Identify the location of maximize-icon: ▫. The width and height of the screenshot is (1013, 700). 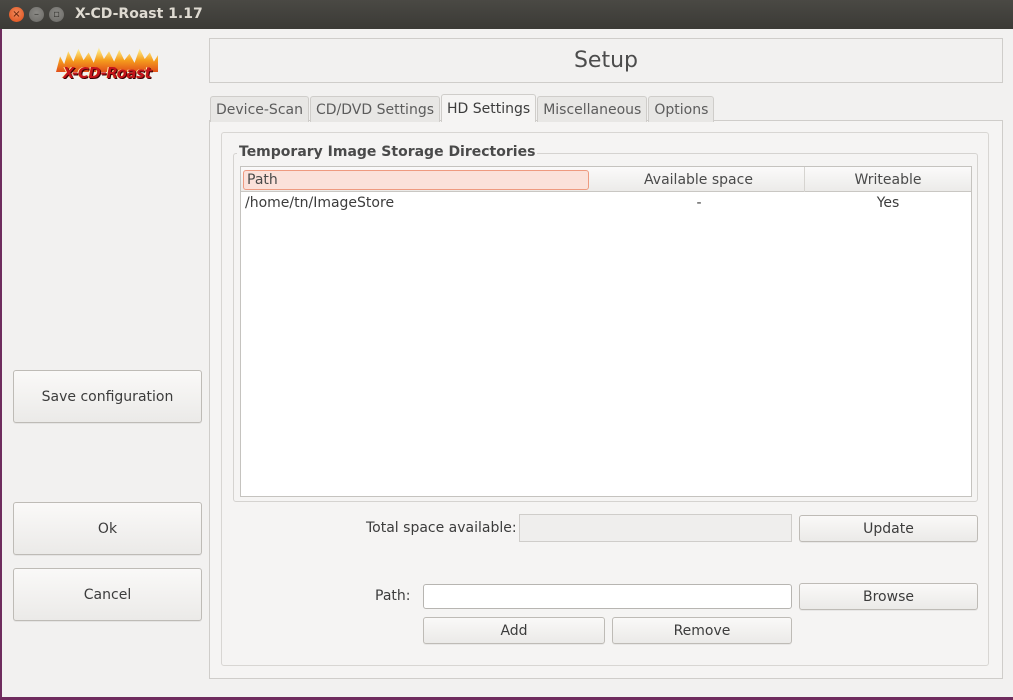
(56, 14).